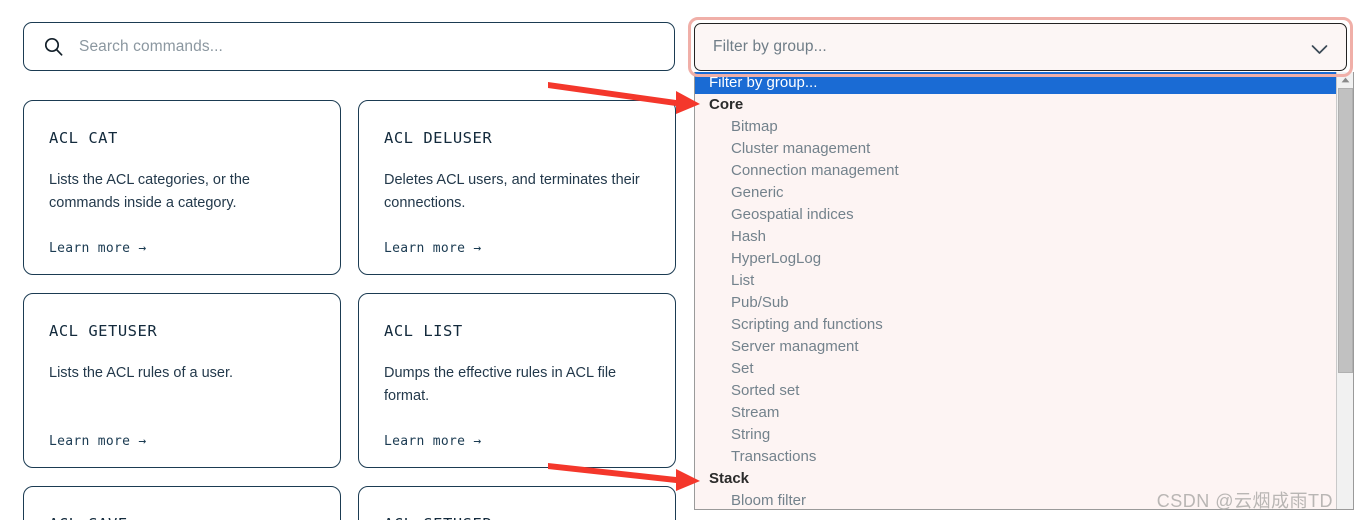  Describe the element at coordinates (103, 331) in the screenshot. I see `command-title: ACL GETUSER` at that location.